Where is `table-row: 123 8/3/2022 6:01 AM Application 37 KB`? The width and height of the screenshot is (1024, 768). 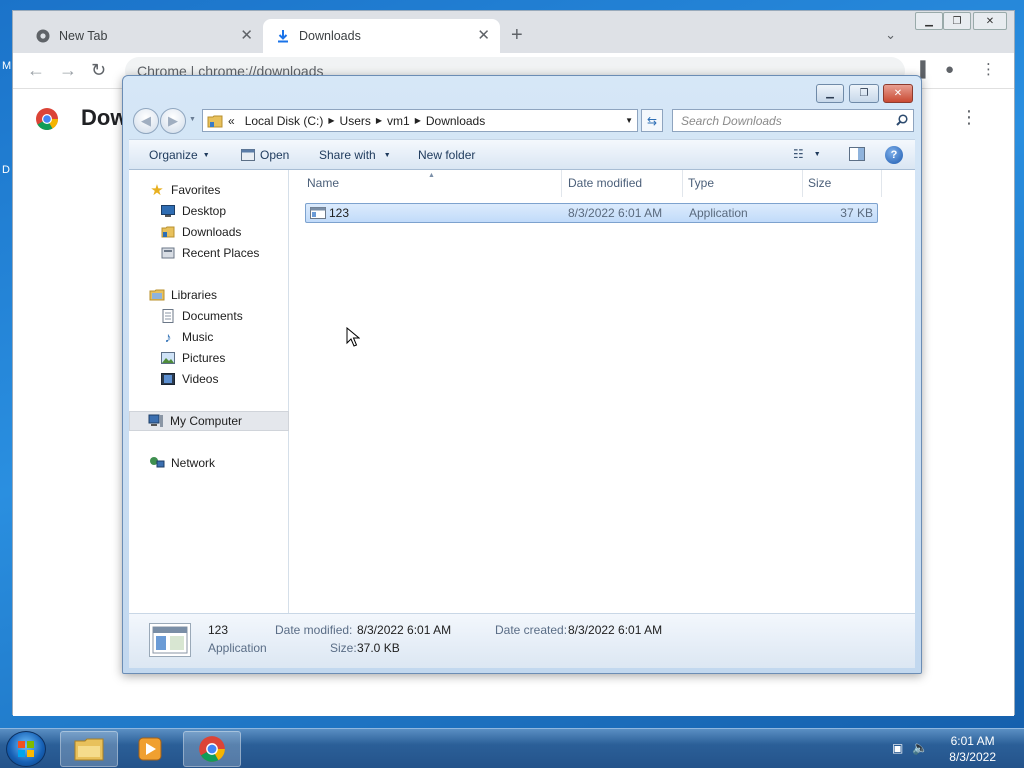 table-row: 123 8/3/2022 6:01 AM Application 37 KB is located at coordinates (591, 213).